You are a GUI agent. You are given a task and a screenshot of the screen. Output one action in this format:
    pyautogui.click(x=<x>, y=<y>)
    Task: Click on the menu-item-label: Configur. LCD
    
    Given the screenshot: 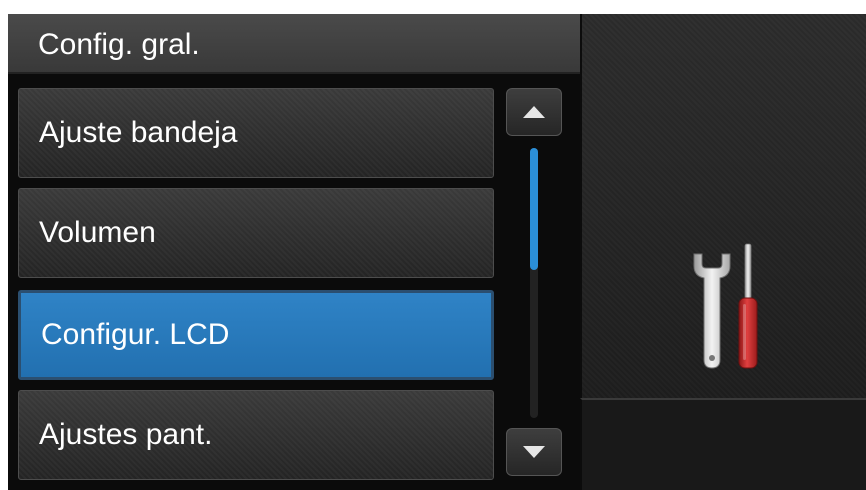 What is the action you would take?
    pyautogui.click(x=135, y=334)
    